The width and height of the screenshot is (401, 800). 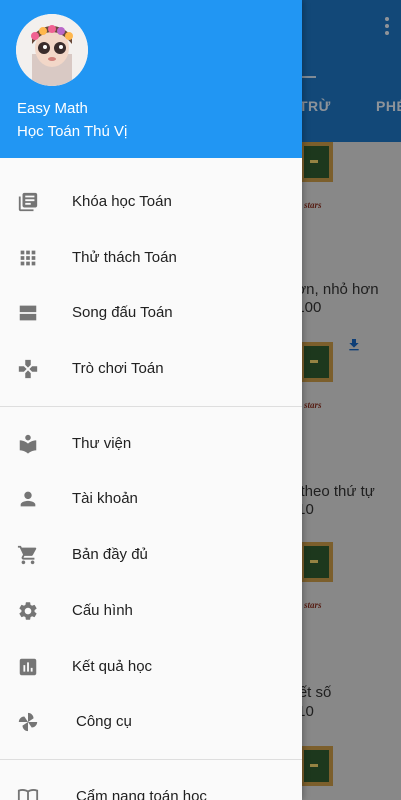 I want to click on drawer-header: Easy Math Học Toán Thú Vị, so click(x=151, y=79).